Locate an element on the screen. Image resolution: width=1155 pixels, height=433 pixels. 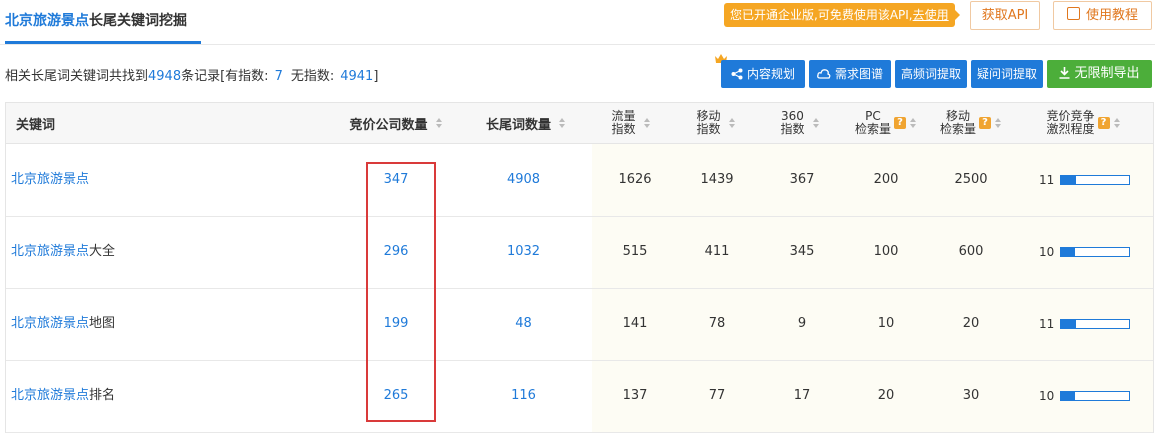
col-companies: 竞价公司数量 is located at coordinates (396, 123).